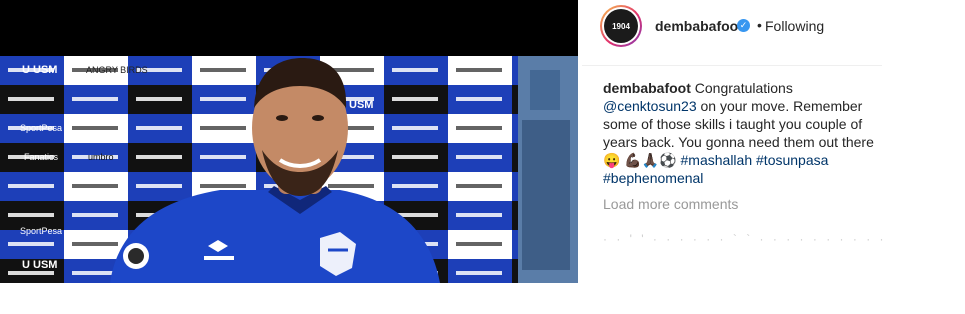 The width and height of the screenshot is (965, 314). What do you see at coordinates (39, 70) in the screenshot?
I see `board-logo-usm: U USM` at bounding box center [39, 70].